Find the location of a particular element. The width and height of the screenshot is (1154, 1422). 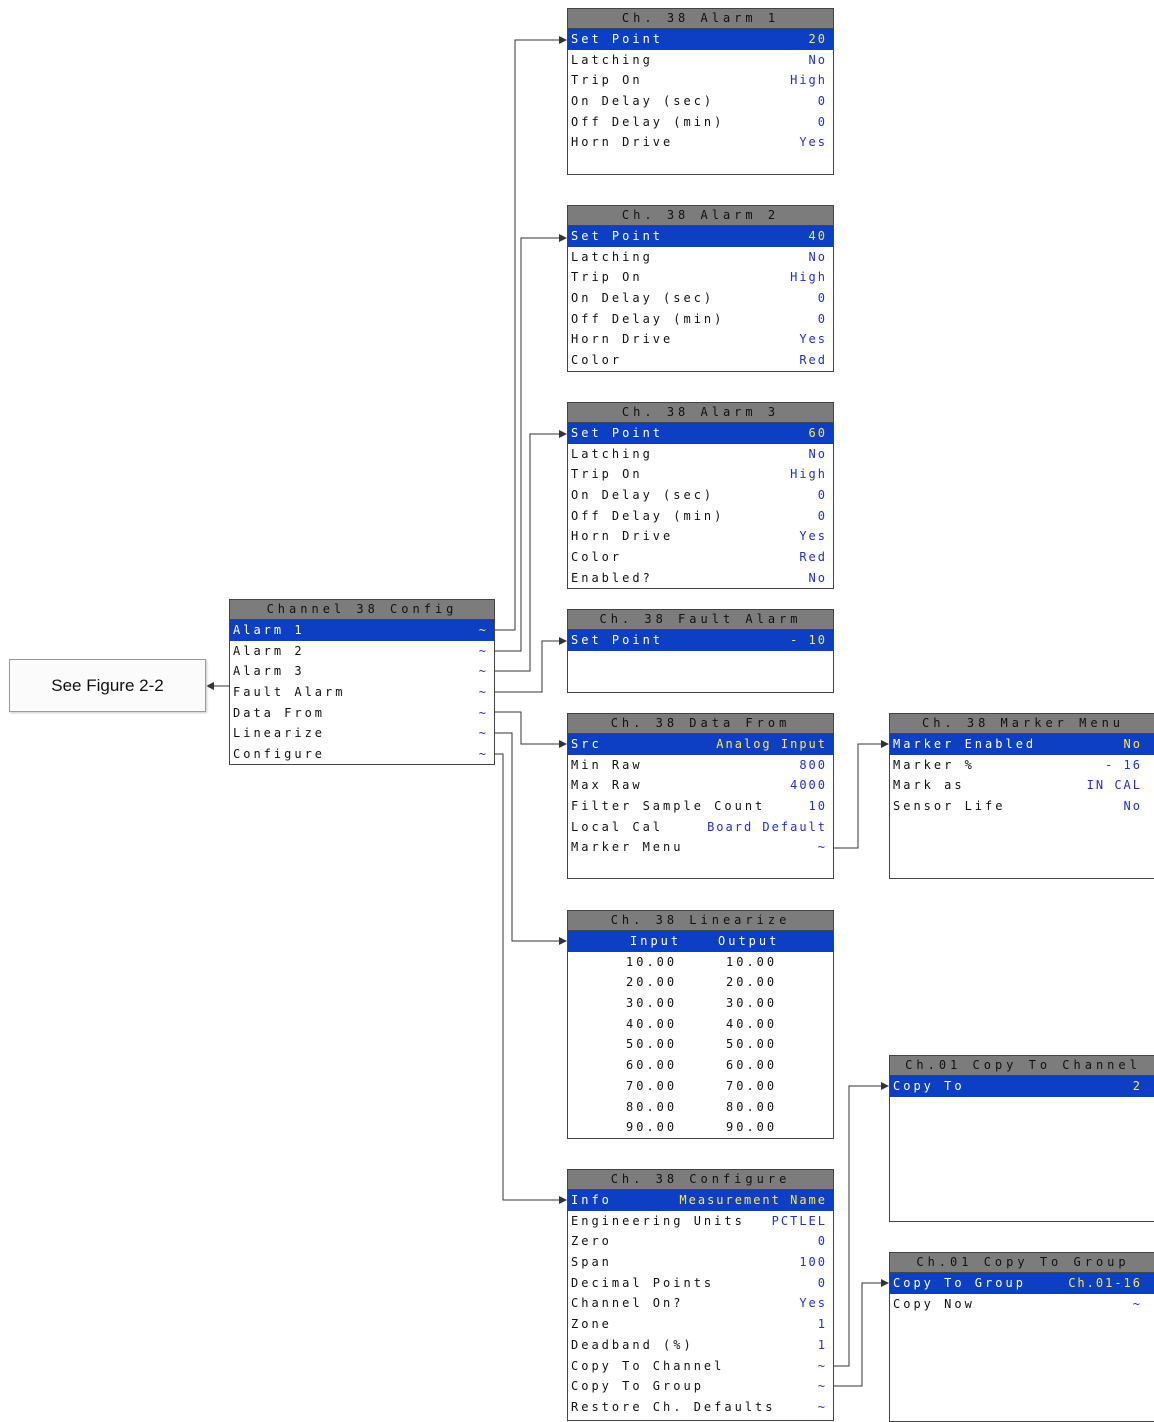

copy-to-group-row: Copy To Group Ch.01-16 is located at coordinates (1022, 1283).